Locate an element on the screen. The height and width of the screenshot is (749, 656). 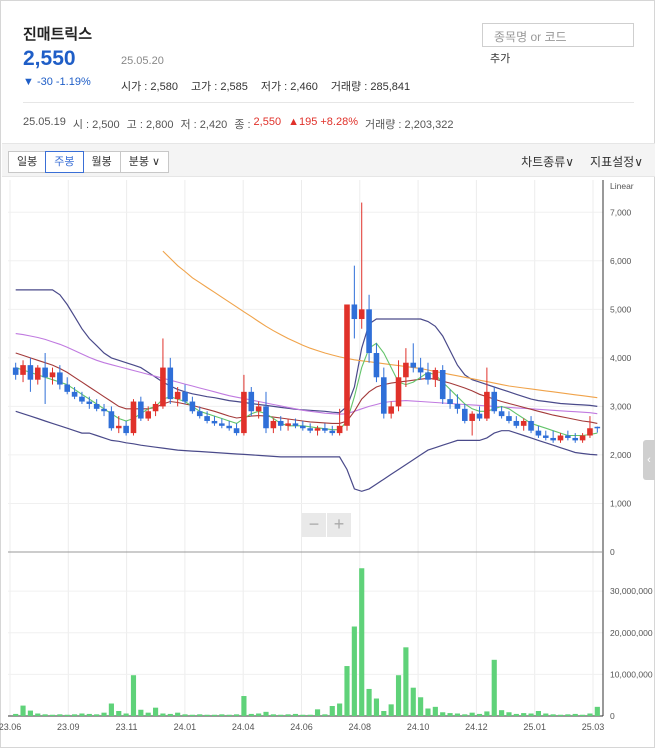
x-tick-label: 25.03 is located at coordinates (593, 727).